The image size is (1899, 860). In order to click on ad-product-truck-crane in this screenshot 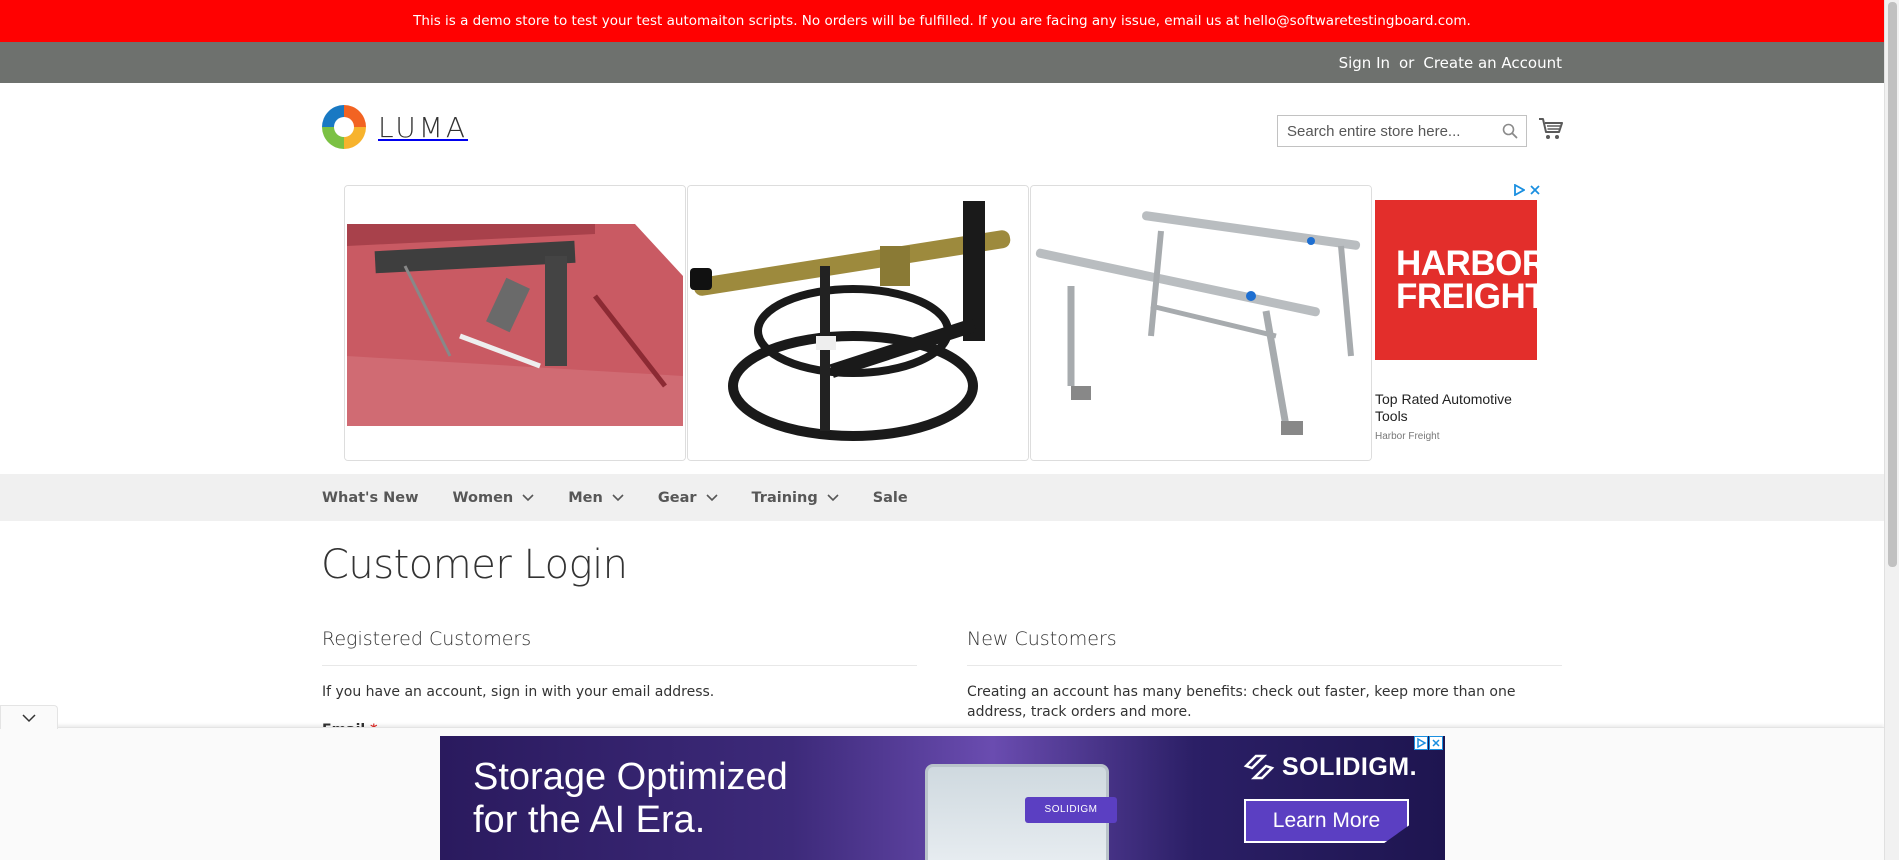, I will do `click(515, 323)`.